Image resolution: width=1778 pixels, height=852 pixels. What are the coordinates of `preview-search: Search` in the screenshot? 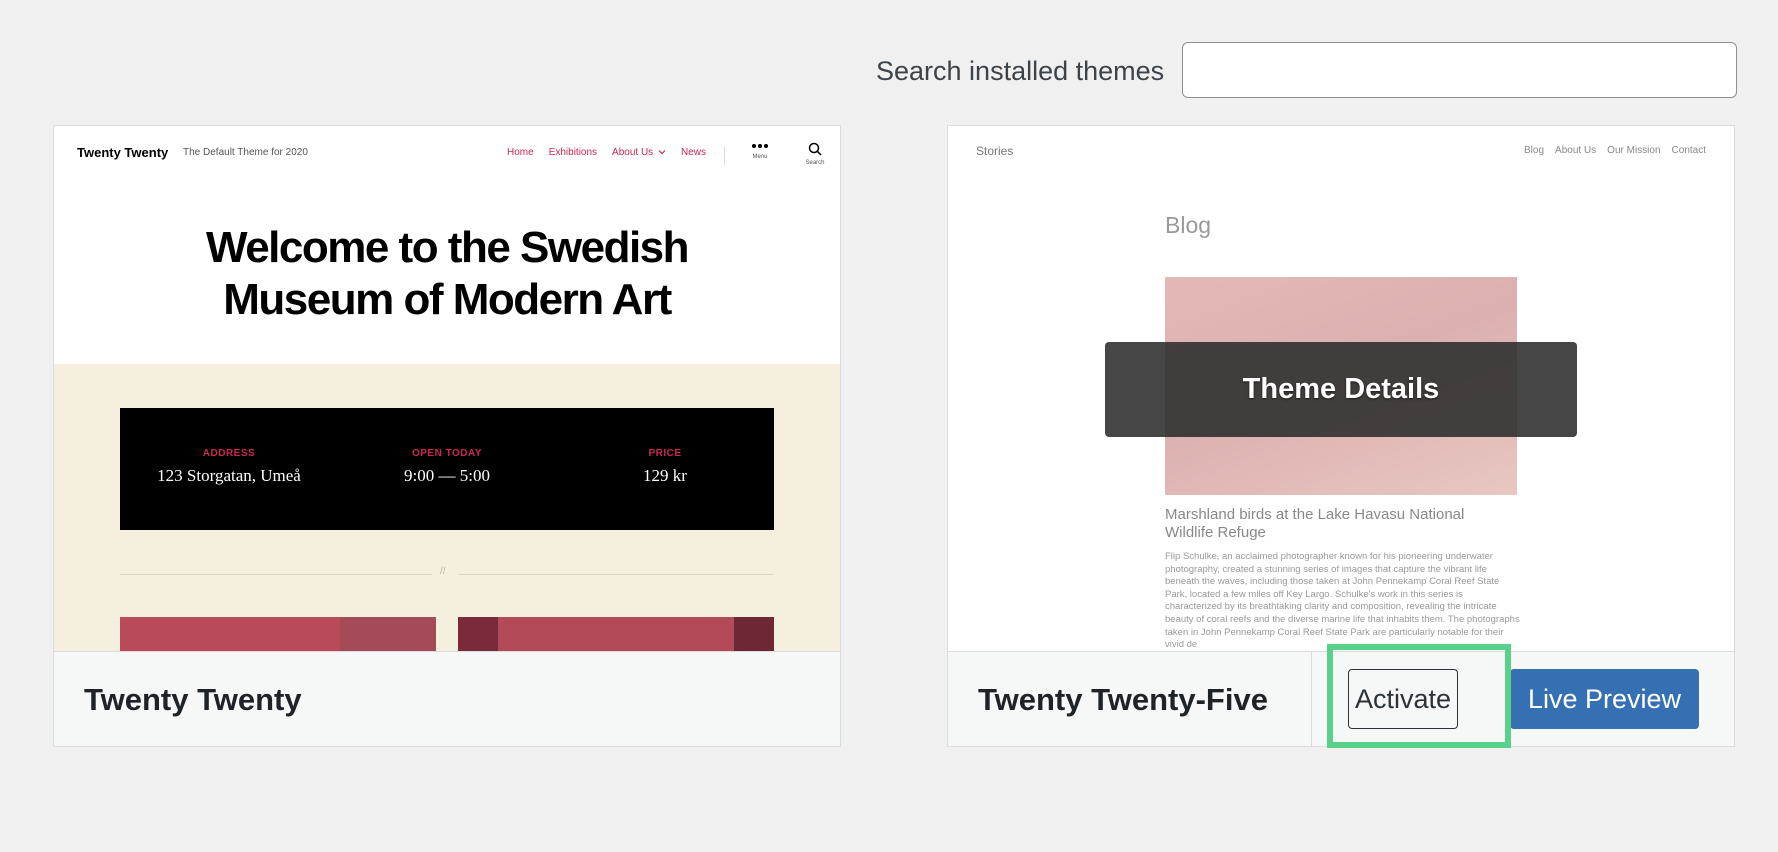 It's located at (815, 154).